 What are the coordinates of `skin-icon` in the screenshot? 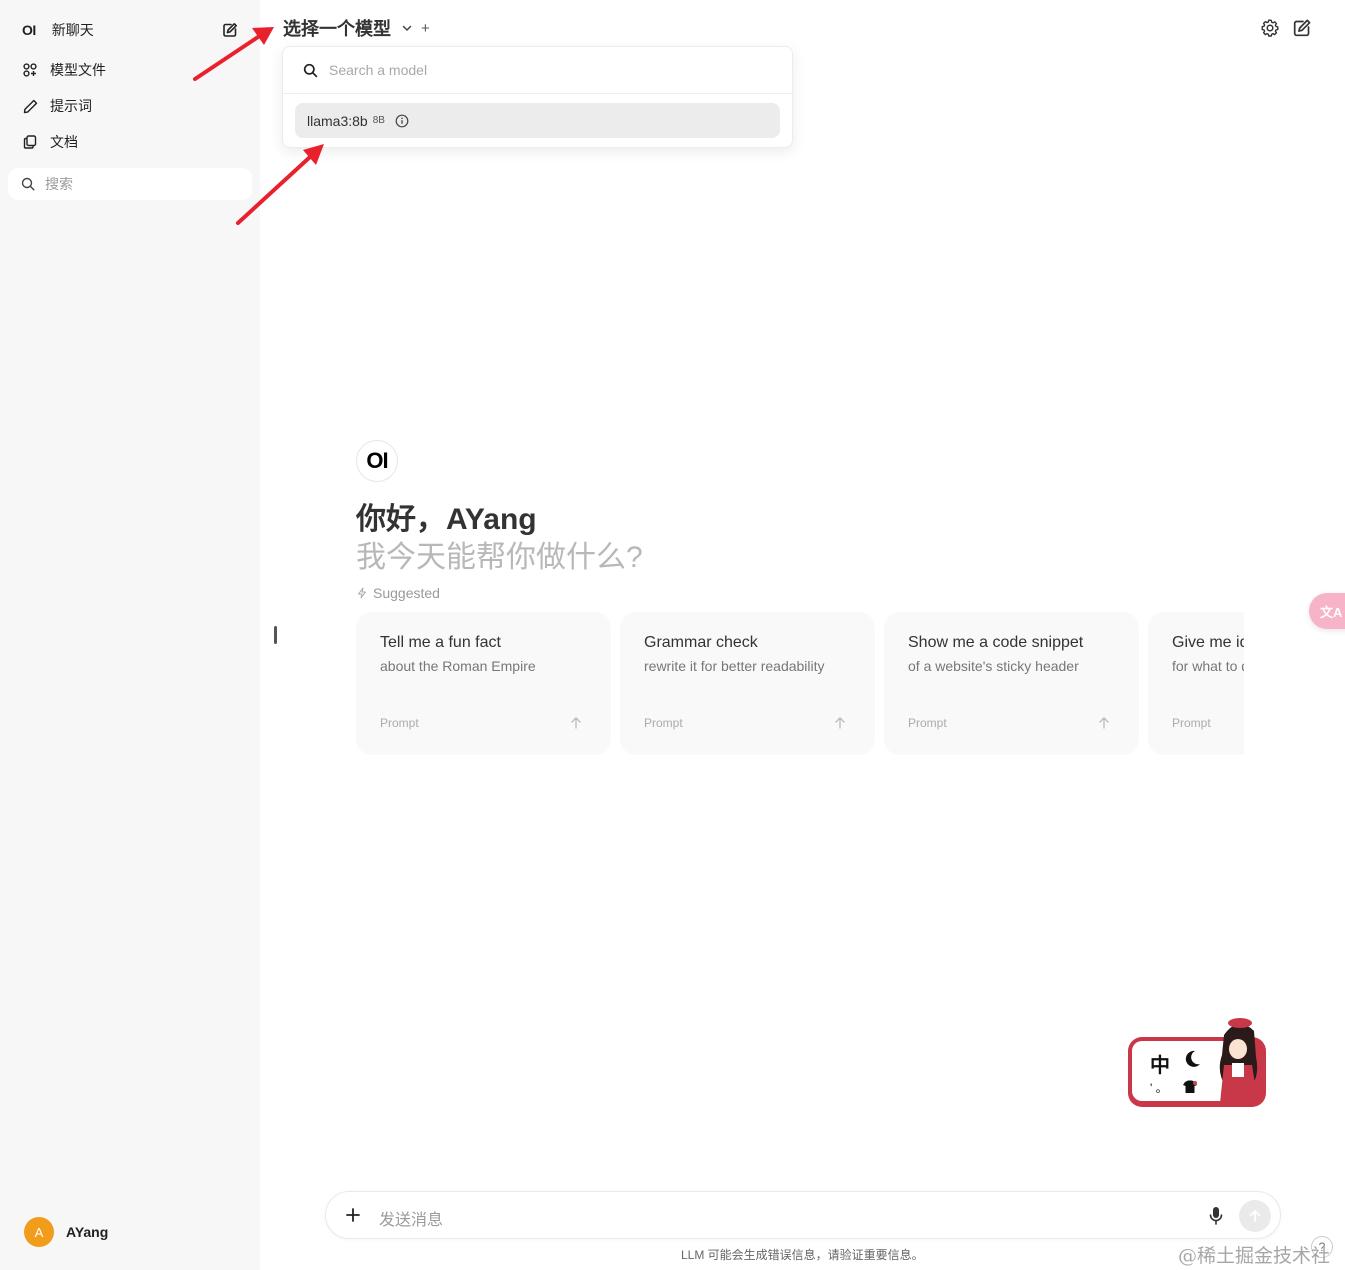 It's located at (1190, 1087).